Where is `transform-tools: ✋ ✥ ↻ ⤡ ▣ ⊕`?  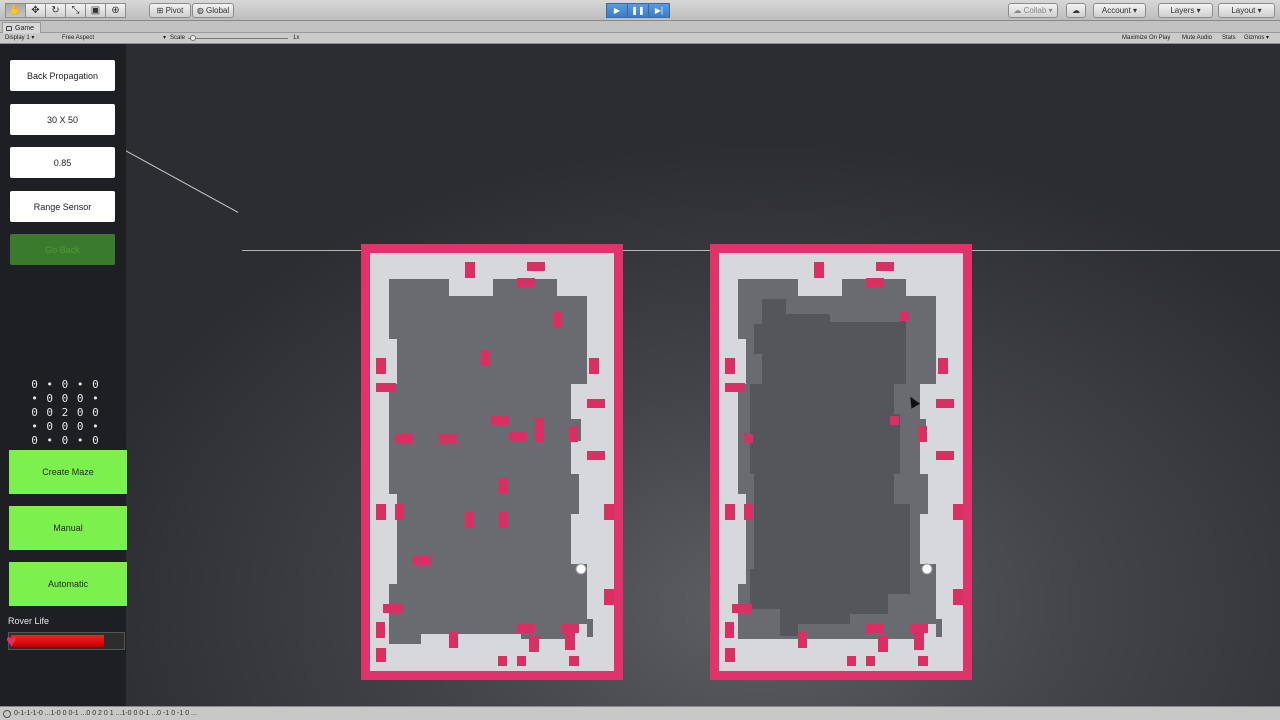
transform-tools: ✋ ✥ ↻ ⤡ ▣ ⊕ is located at coordinates (65, 10).